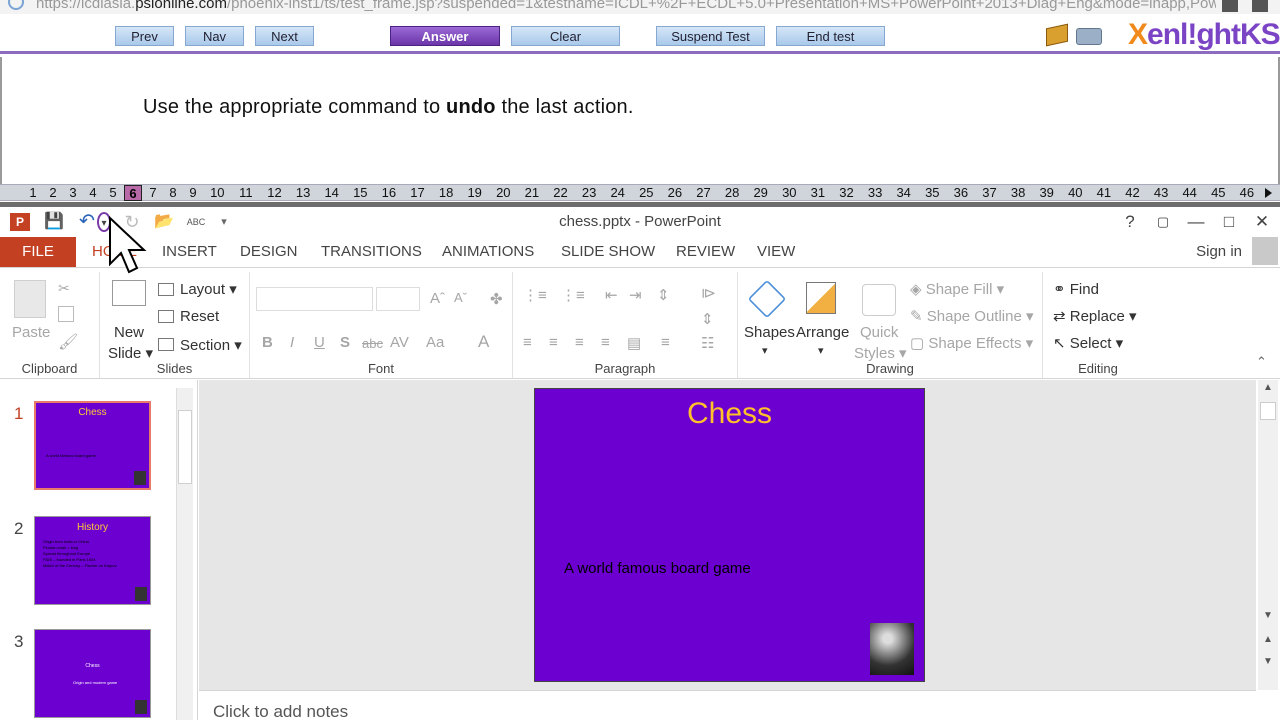 The image size is (1280, 720). Describe the element at coordinates (189, 251) in the screenshot. I see `tab-insert: INSERT` at that location.